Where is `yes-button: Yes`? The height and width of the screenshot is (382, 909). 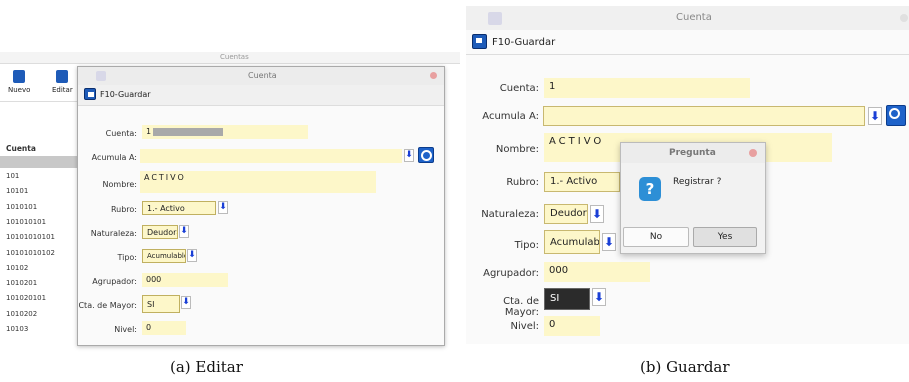
yes-button: Yes is located at coordinates (725, 237).